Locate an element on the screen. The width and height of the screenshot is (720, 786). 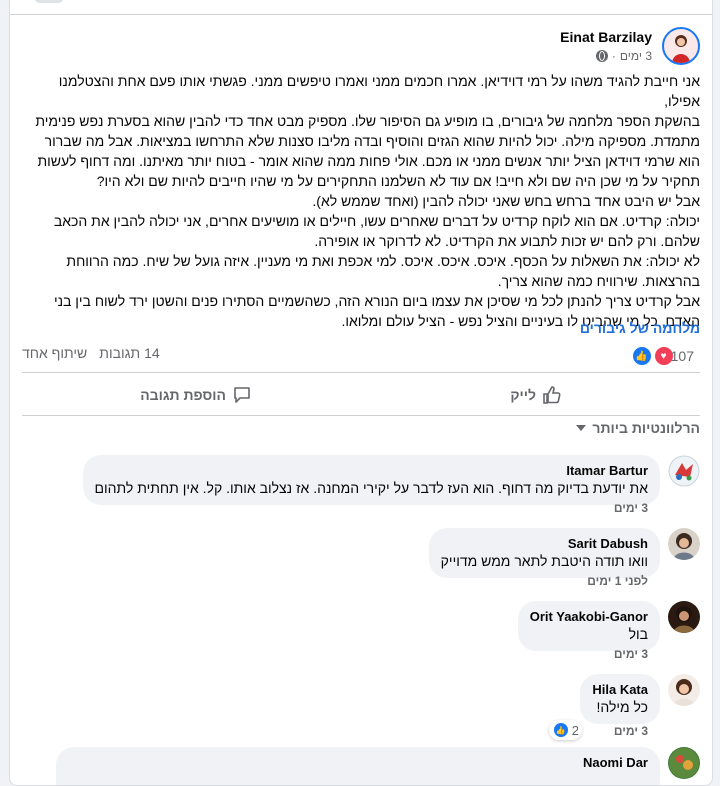
collapsed-toolbar-edge is located at coordinates (49, 1).